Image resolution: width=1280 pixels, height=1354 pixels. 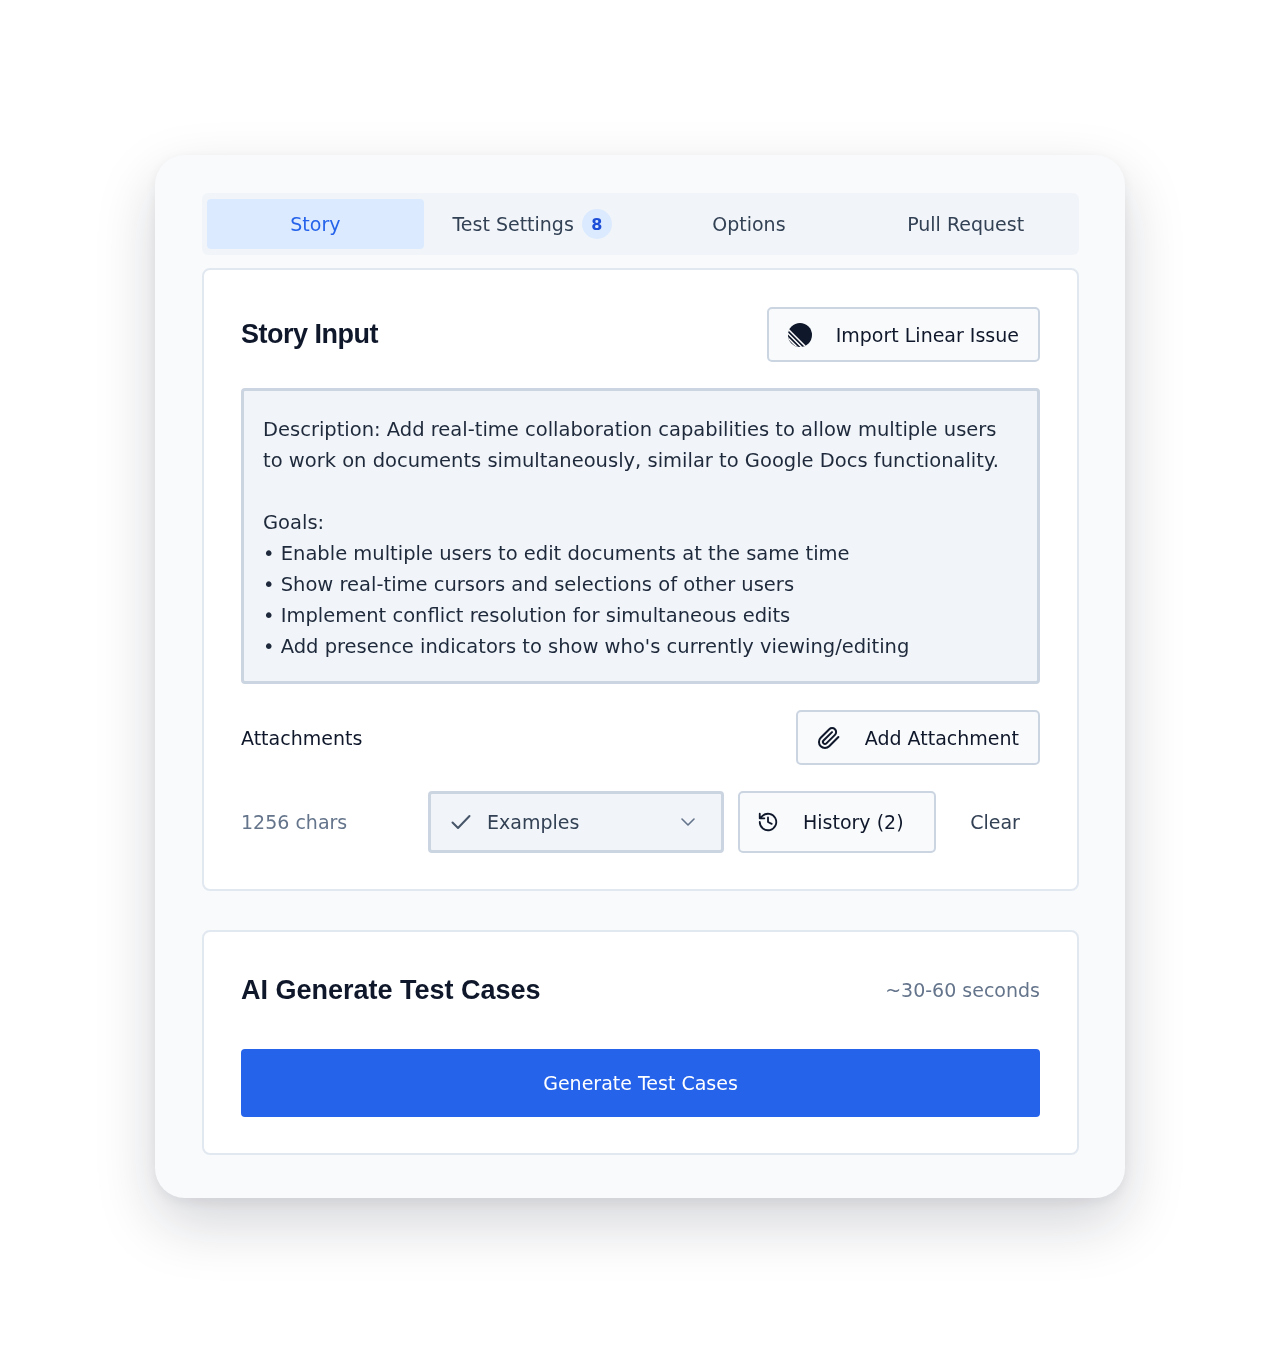 I want to click on examples-dropdown: Examples, so click(x=576, y=822).